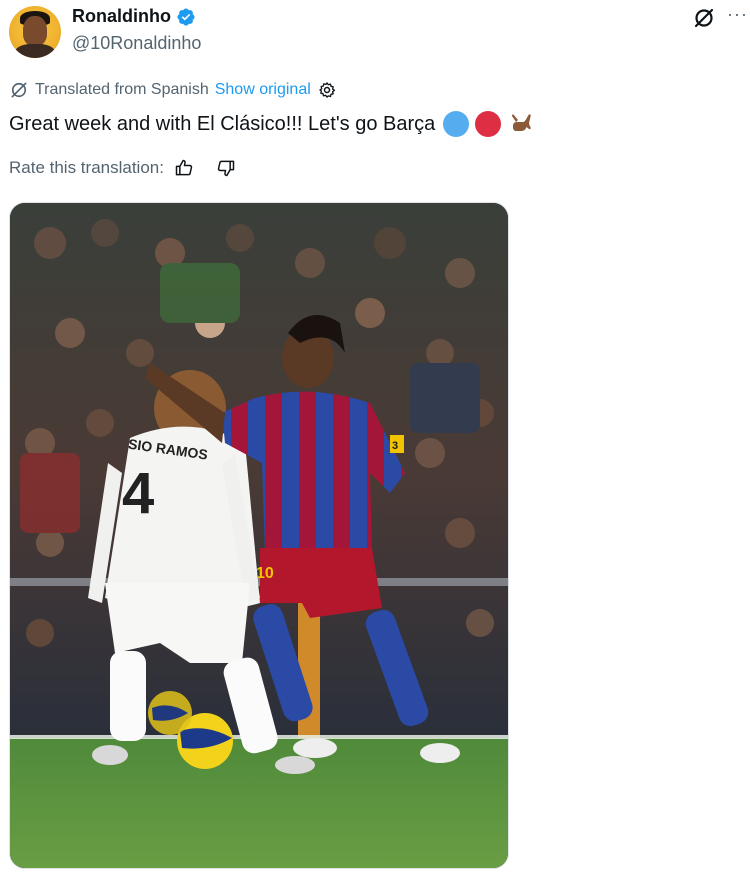 This screenshot has width=750, height=872. Describe the element at coordinates (186, 16) in the screenshot. I see `verified-badge-icon` at that location.